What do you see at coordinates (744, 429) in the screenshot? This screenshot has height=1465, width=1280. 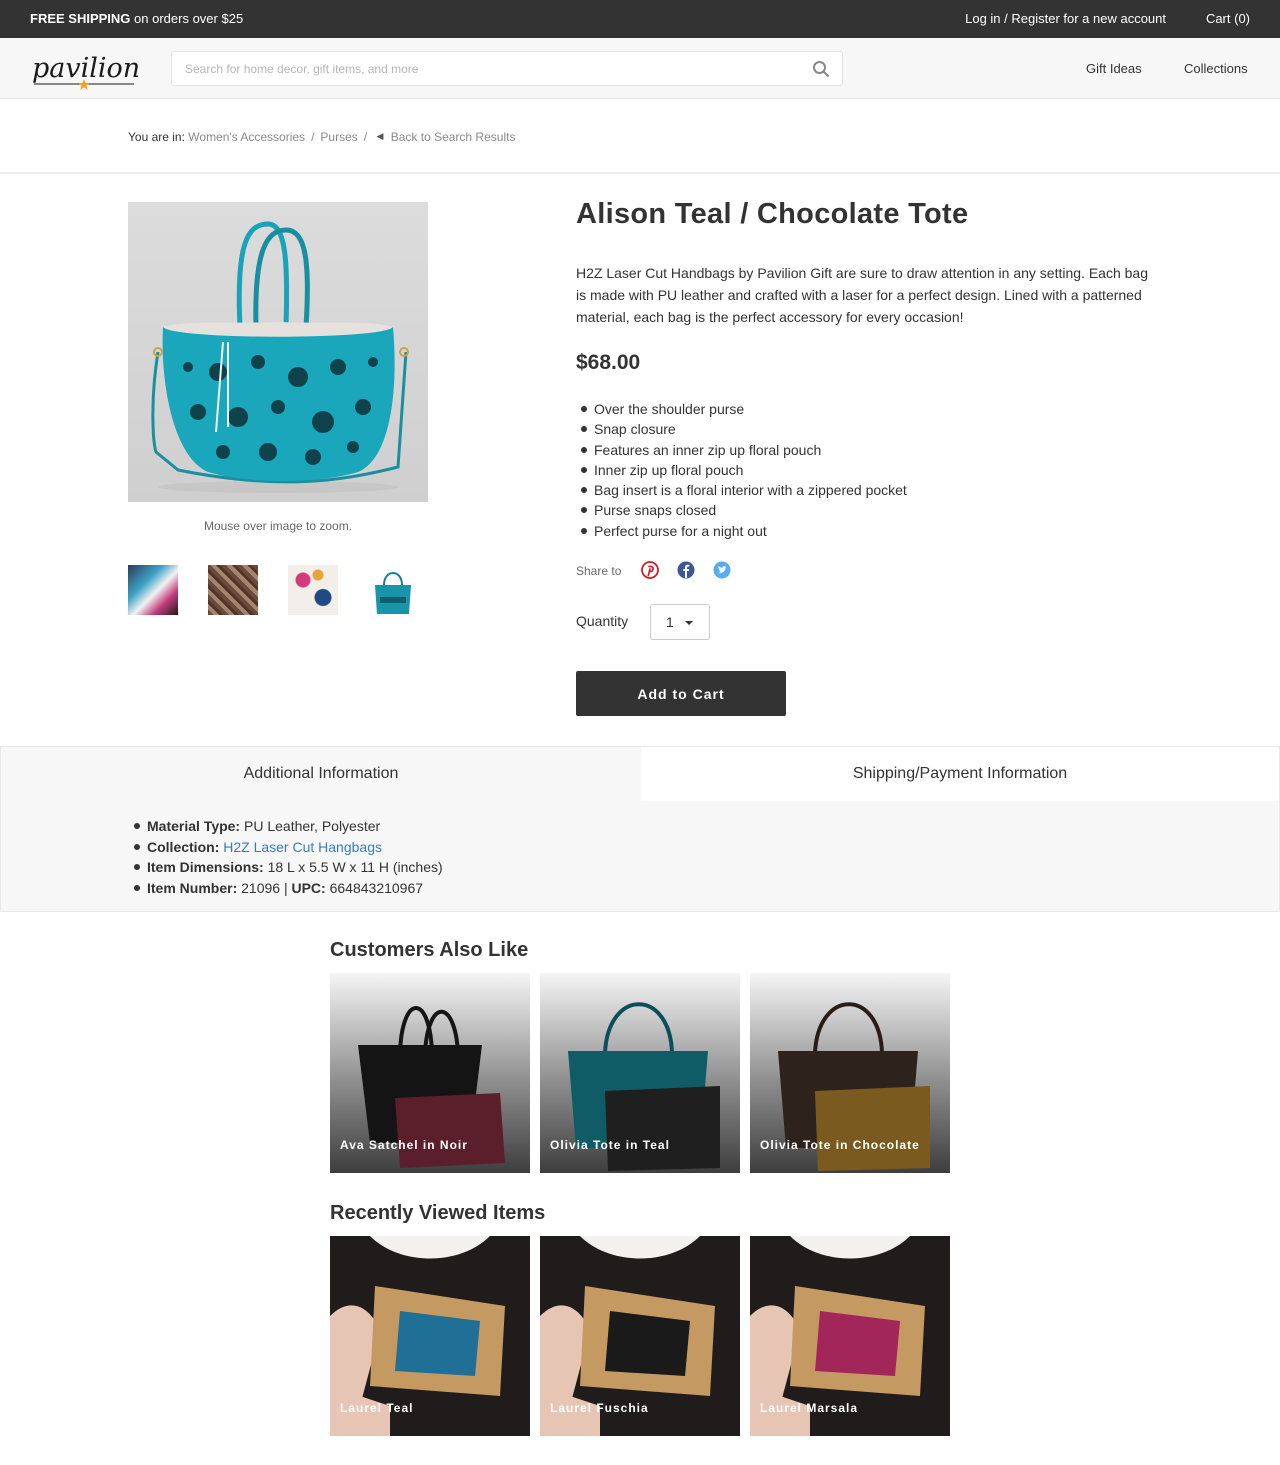 I see `feature-item: Snap closure` at bounding box center [744, 429].